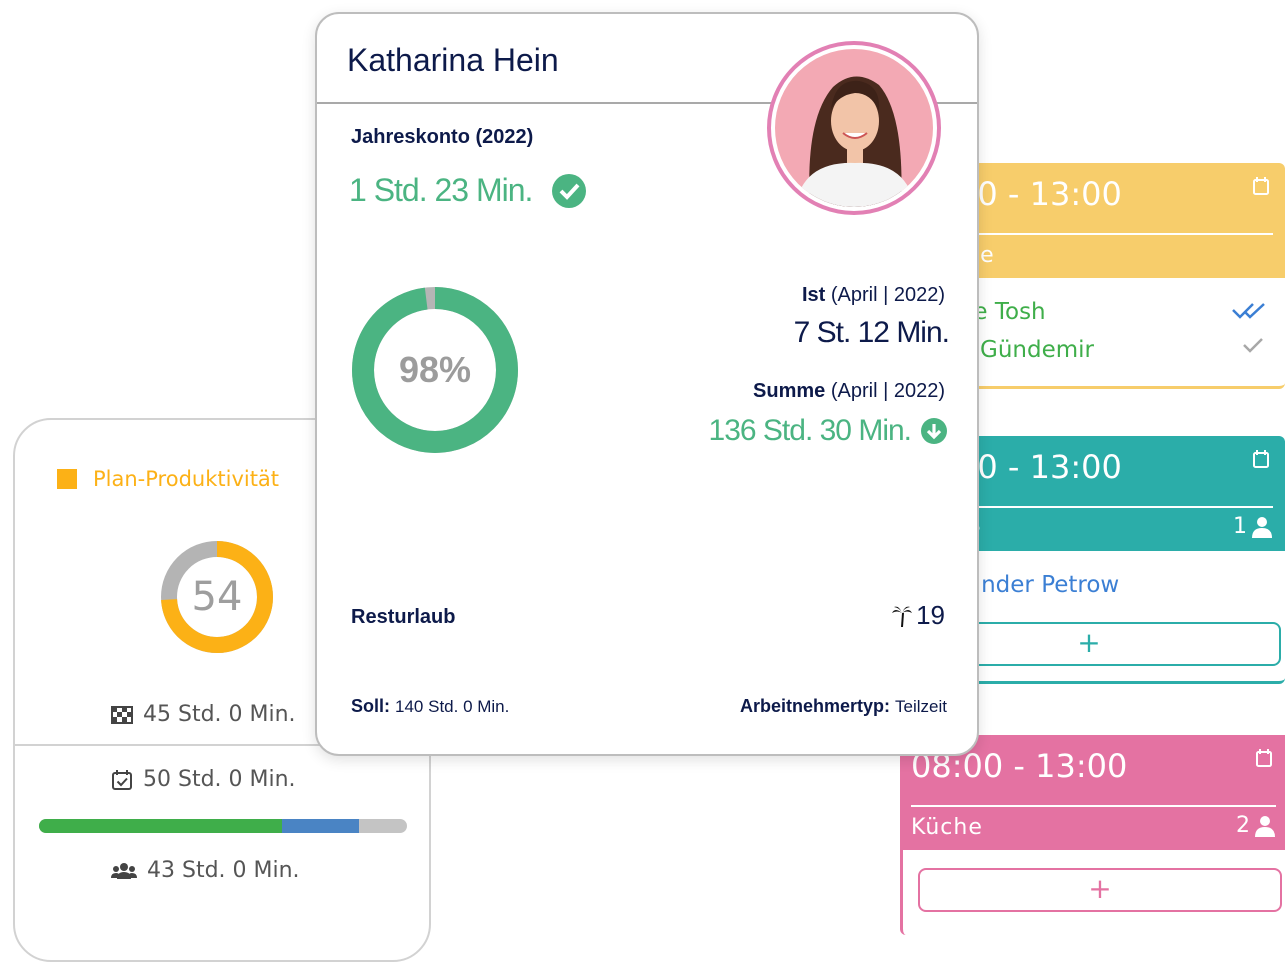 This screenshot has height=962, width=1285. What do you see at coordinates (1093, 806) in the screenshot?
I see `header-rule` at bounding box center [1093, 806].